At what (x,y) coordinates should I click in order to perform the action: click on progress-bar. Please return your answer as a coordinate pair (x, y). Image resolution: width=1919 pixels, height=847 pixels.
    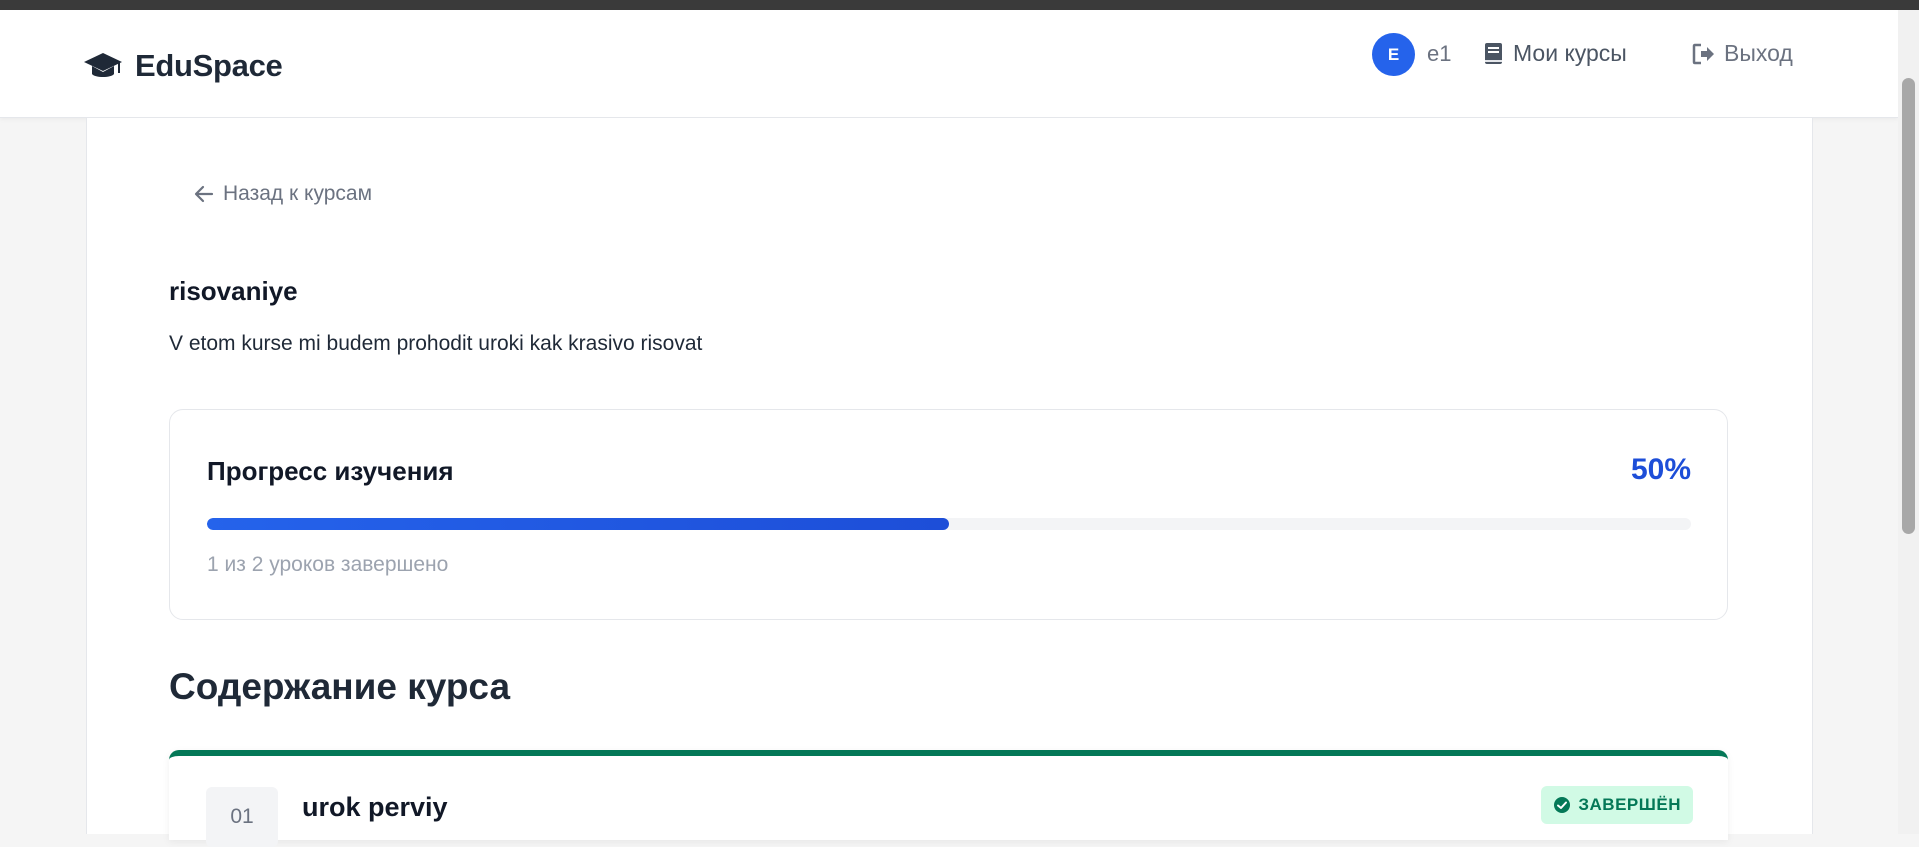
    Looking at the image, I should click on (949, 524).